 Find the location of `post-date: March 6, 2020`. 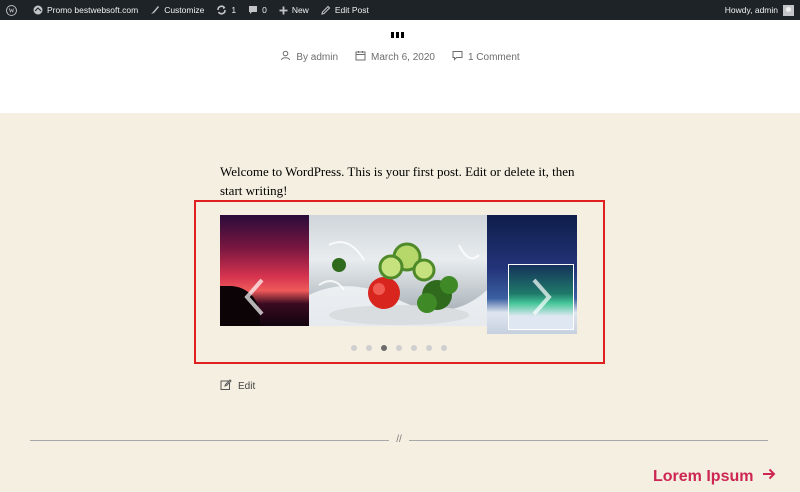

post-date: March 6, 2020 is located at coordinates (395, 57).